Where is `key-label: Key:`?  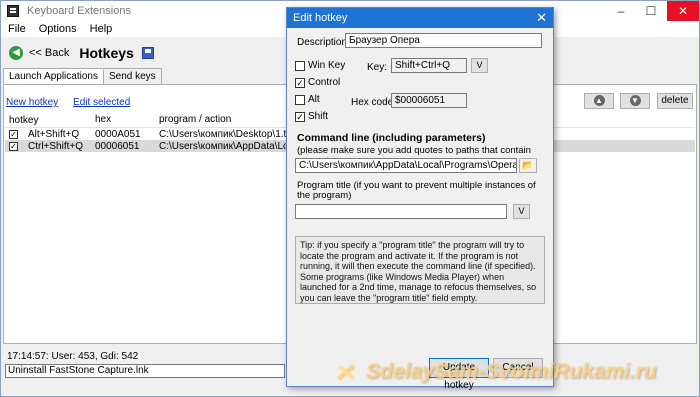 key-label: Key: is located at coordinates (377, 67).